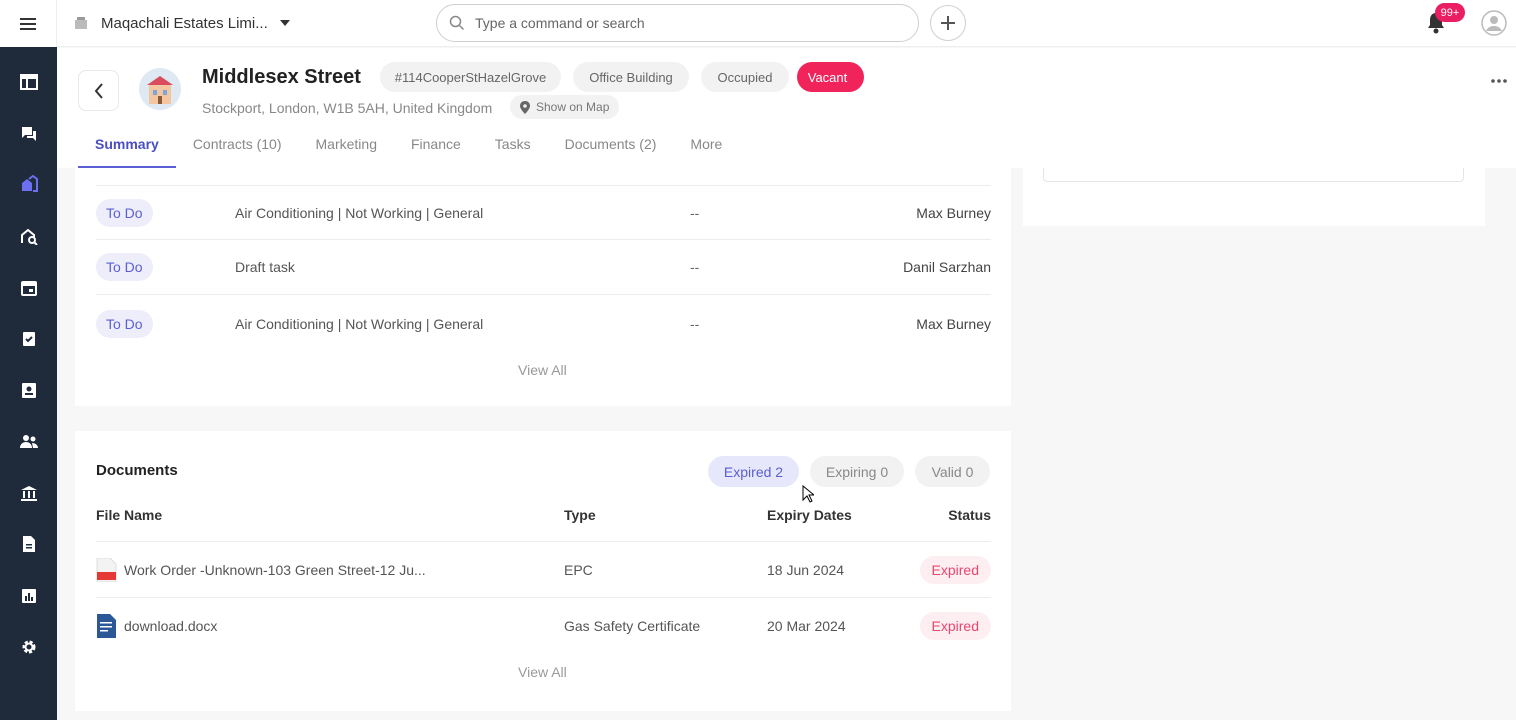 This screenshot has width=1516, height=720. What do you see at coordinates (830, 77) in the screenshot?
I see `vacancy-status-dropdown: Vacant` at bounding box center [830, 77].